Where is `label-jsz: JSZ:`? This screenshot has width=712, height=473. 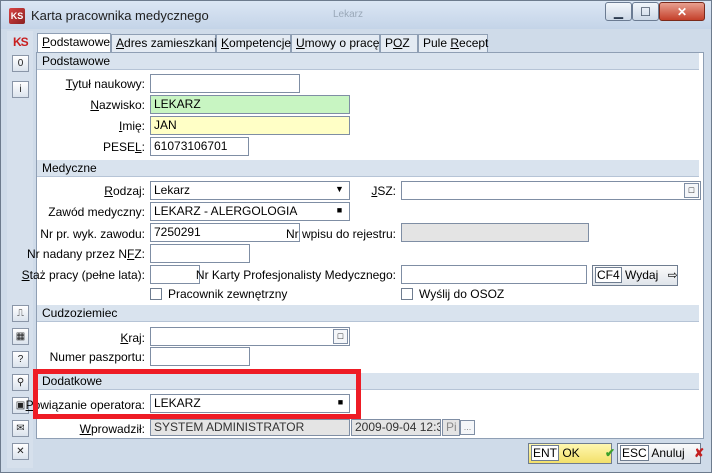
label-jsz: JSZ: is located at coordinates (383, 191).